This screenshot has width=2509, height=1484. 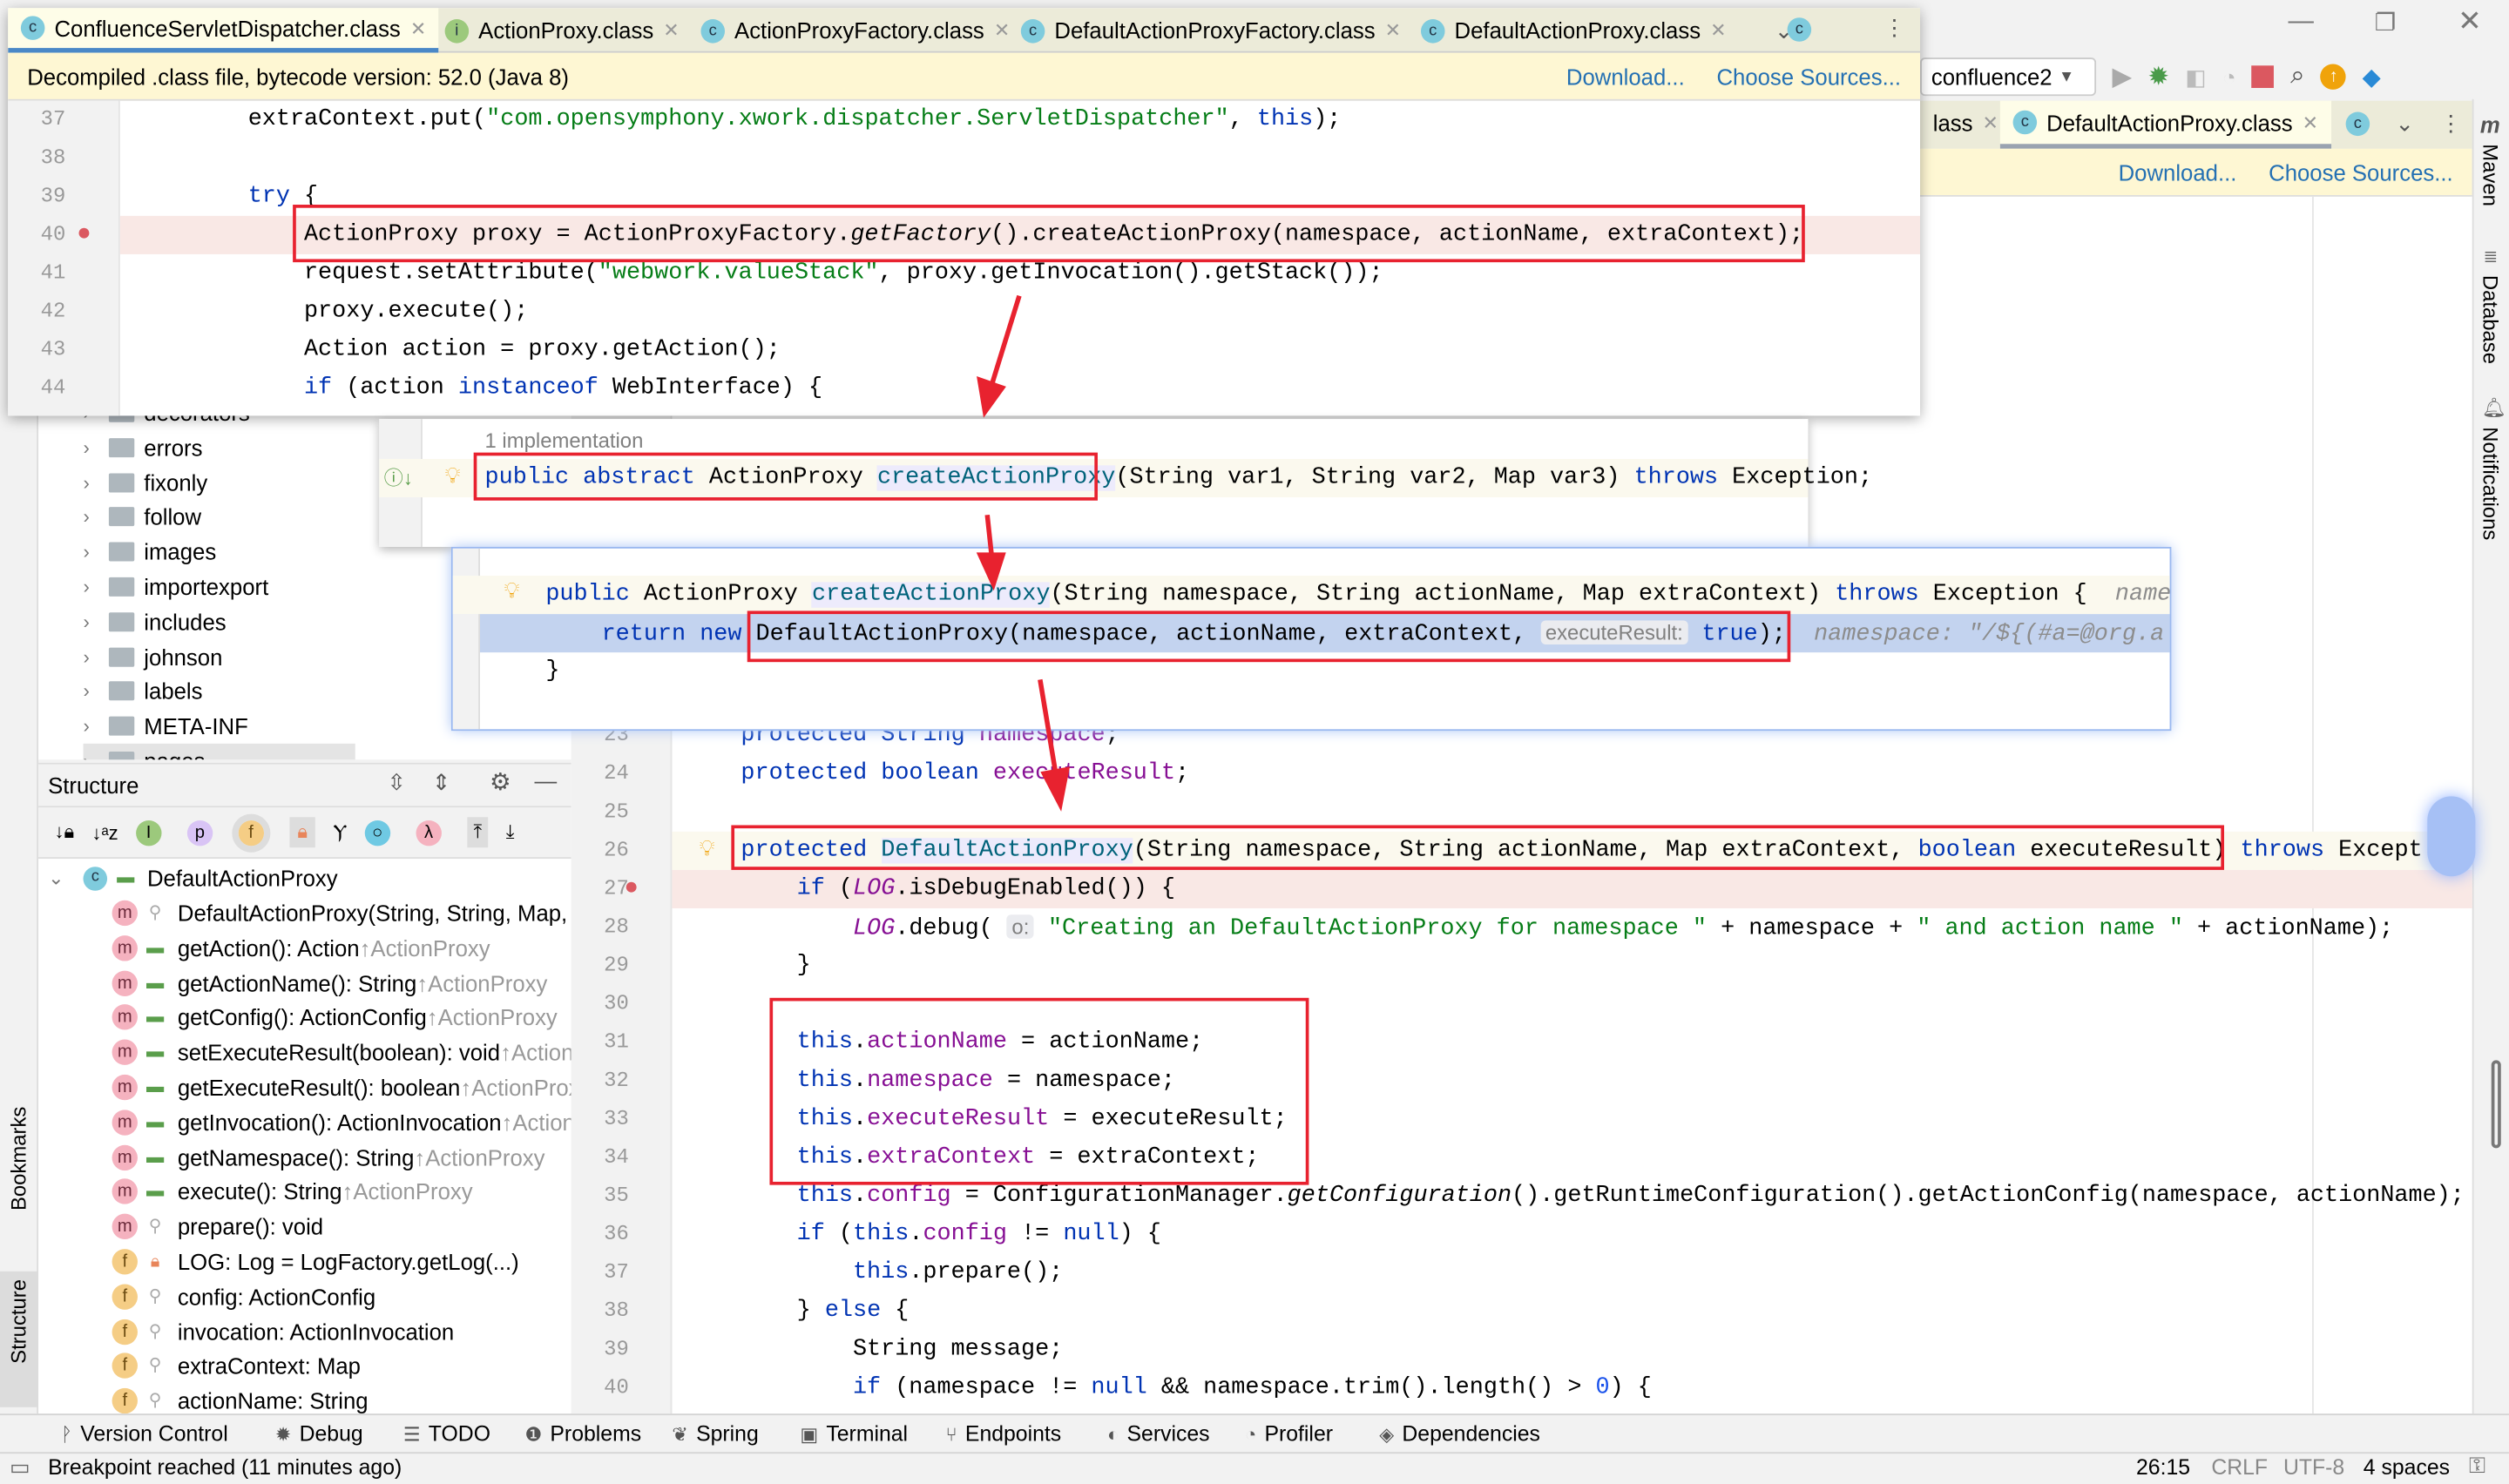 What do you see at coordinates (1023, 553) in the screenshot?
I see `annotation-arrows` at bounding box center [1023, 553].